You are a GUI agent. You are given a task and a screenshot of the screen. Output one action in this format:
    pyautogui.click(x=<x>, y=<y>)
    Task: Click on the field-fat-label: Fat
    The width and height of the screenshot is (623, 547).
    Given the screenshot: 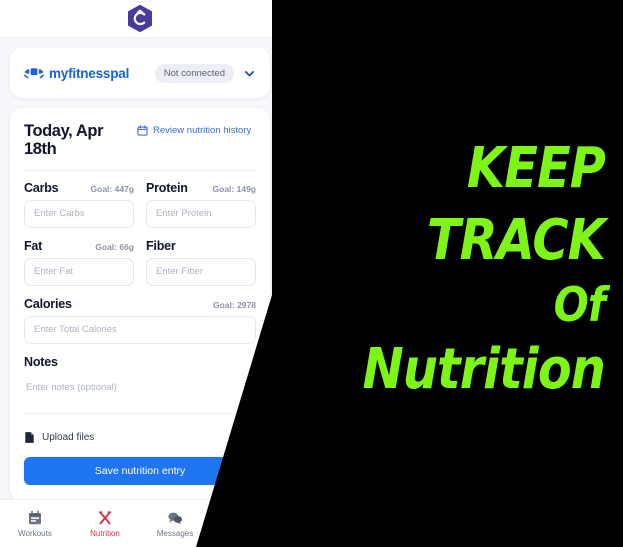 What is the action you would take?
    pyautogui.click(x=33, y=245)
    